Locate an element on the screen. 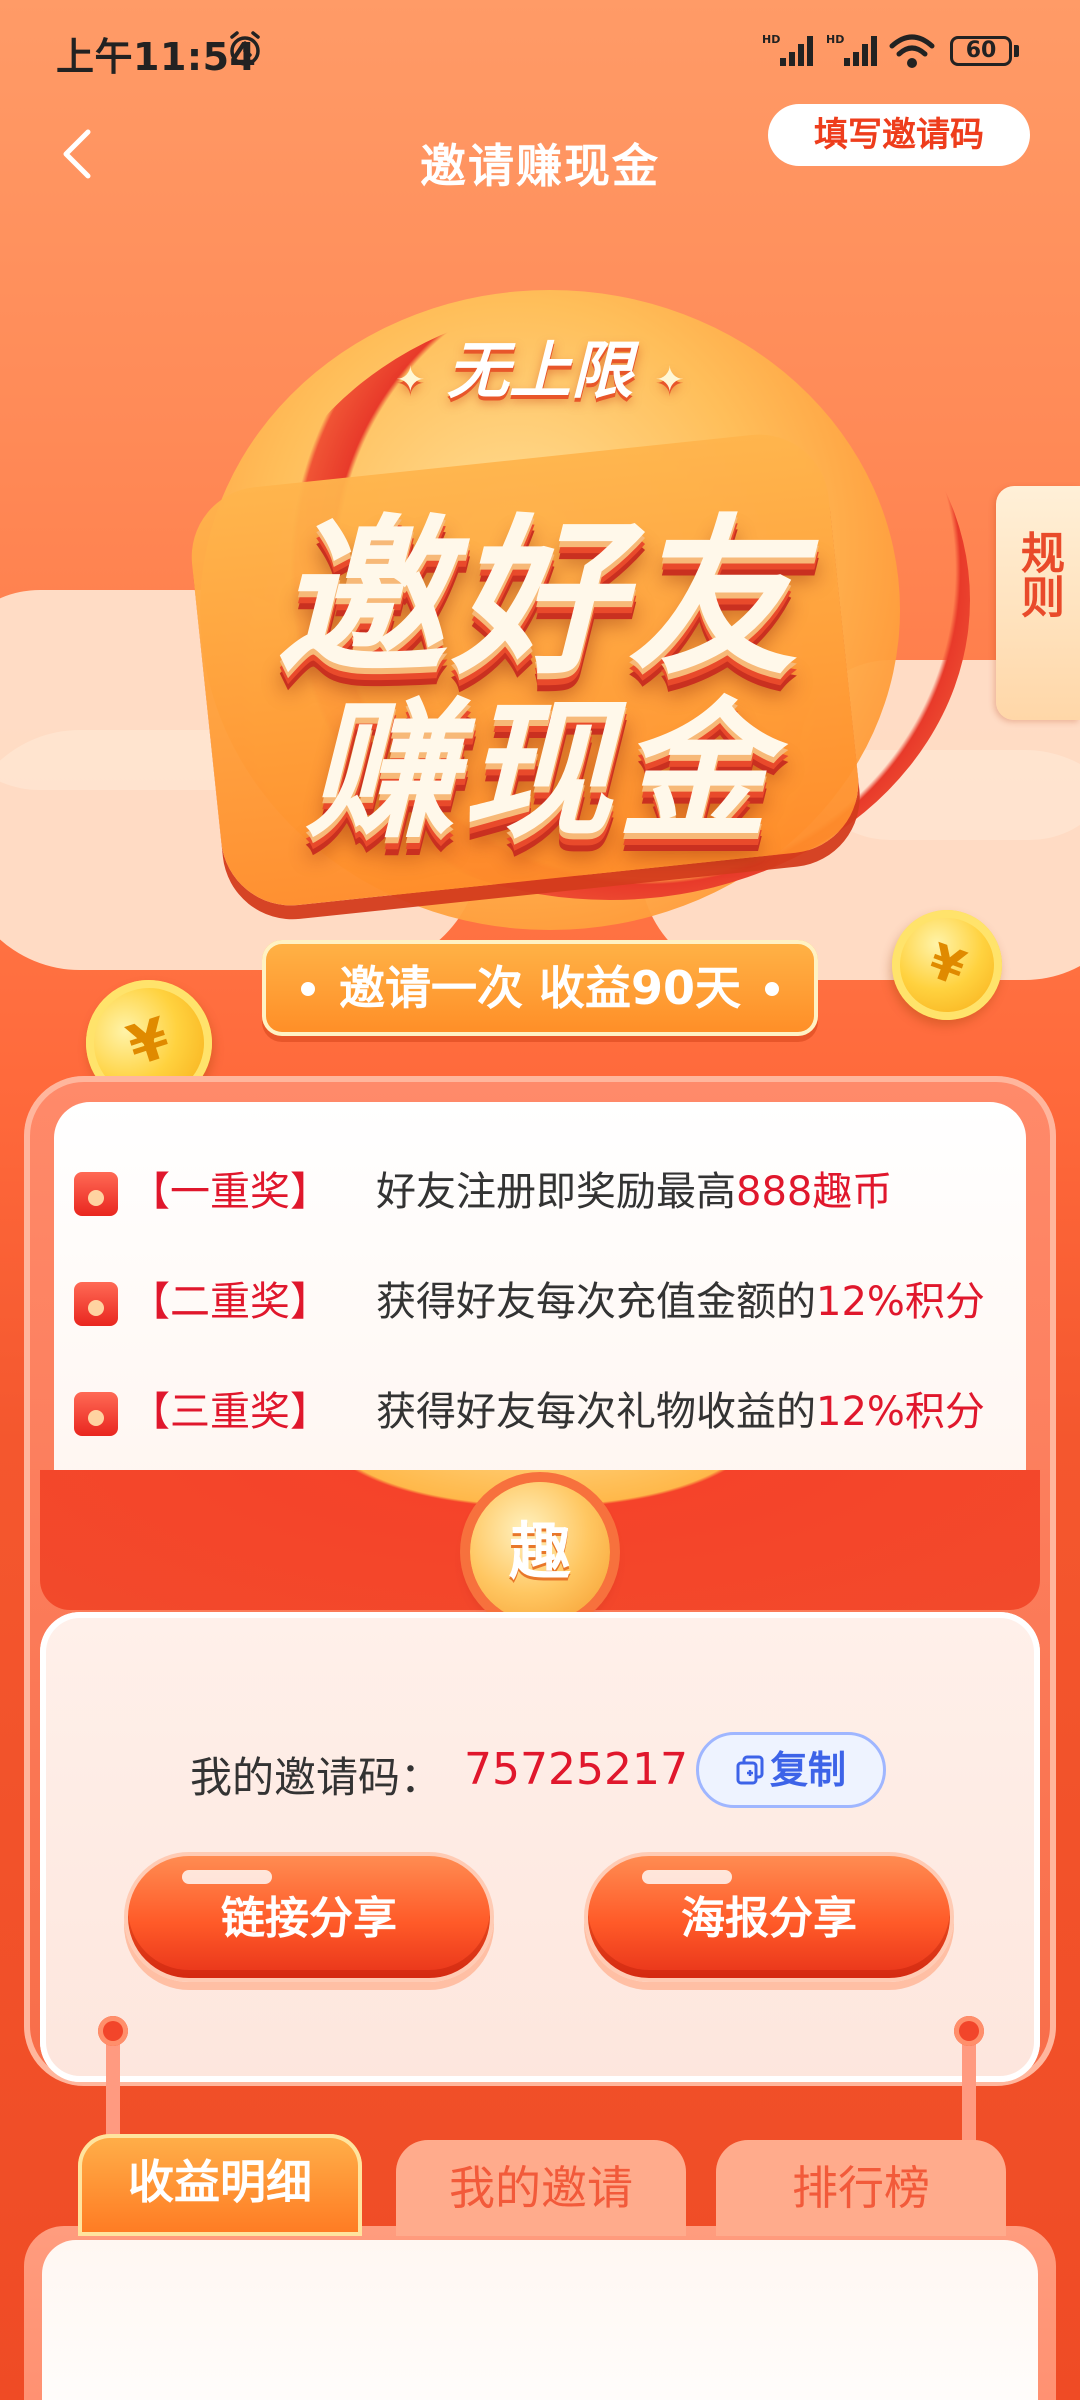  tab-content-frame is located at coordinates (540, 2313).